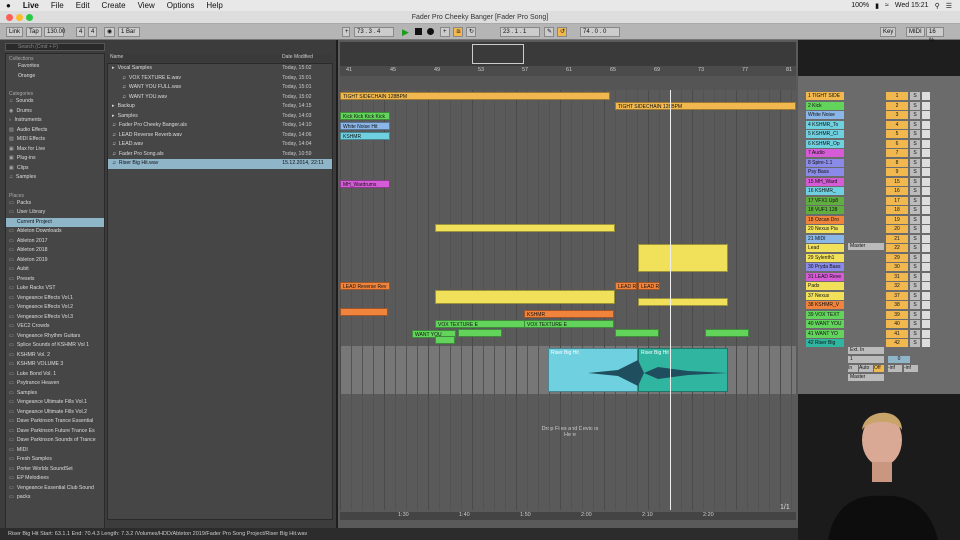 This screenshot has height=540, width=960. Describe the element at coordinates (825, 172) in the screenshot. I see `track-name: Psy Bass` at that location.